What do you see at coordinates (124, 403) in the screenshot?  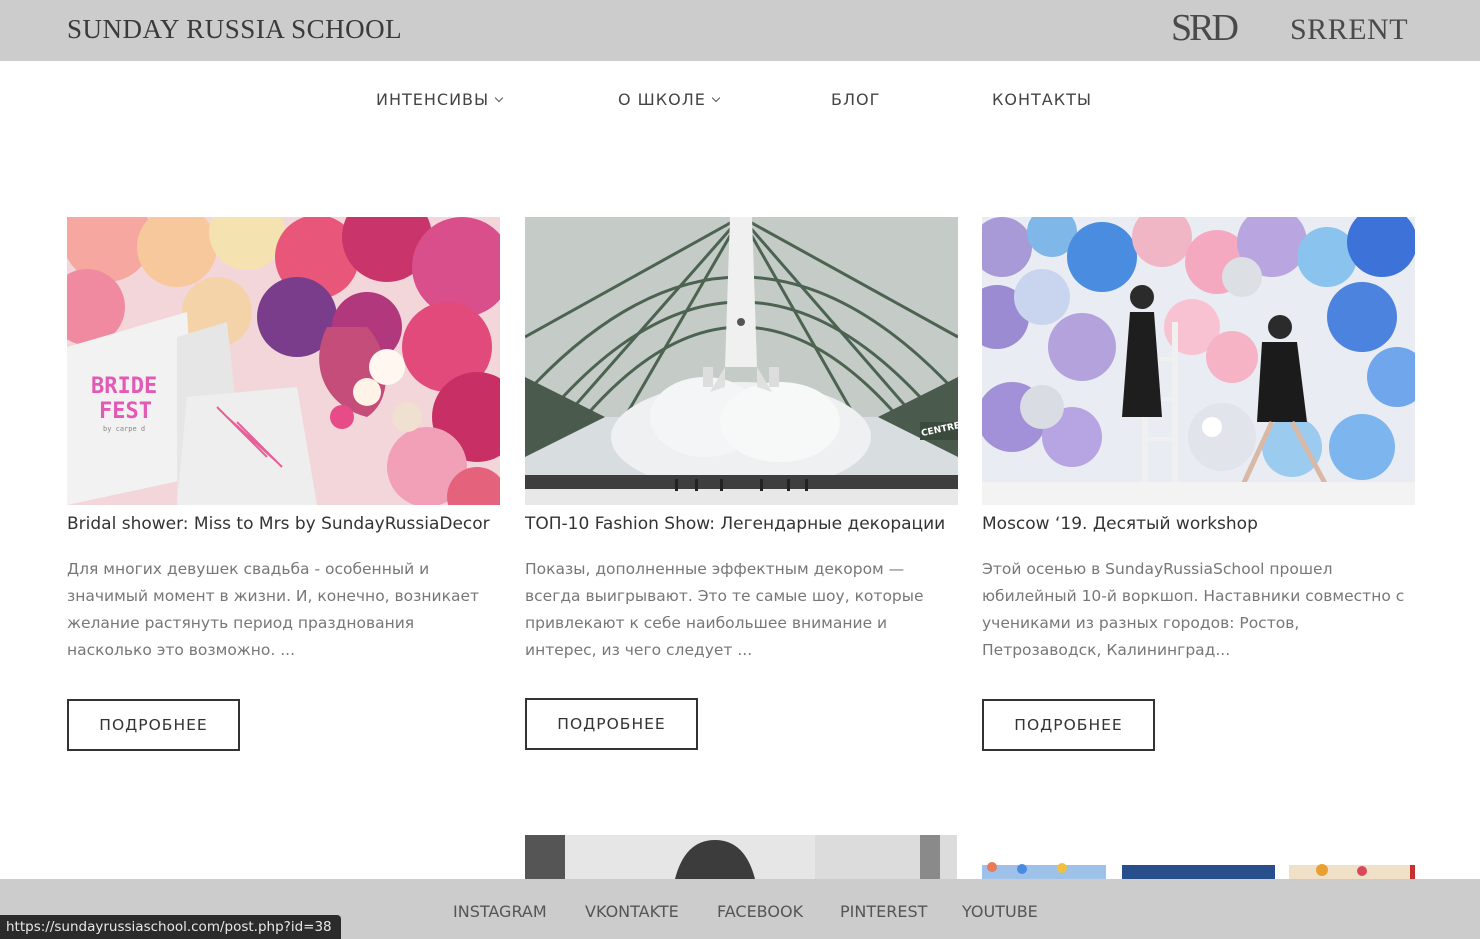 I see `bride-fest-sign-text: BRIDE FEST by carpe d` at bounding box center [124, 403].